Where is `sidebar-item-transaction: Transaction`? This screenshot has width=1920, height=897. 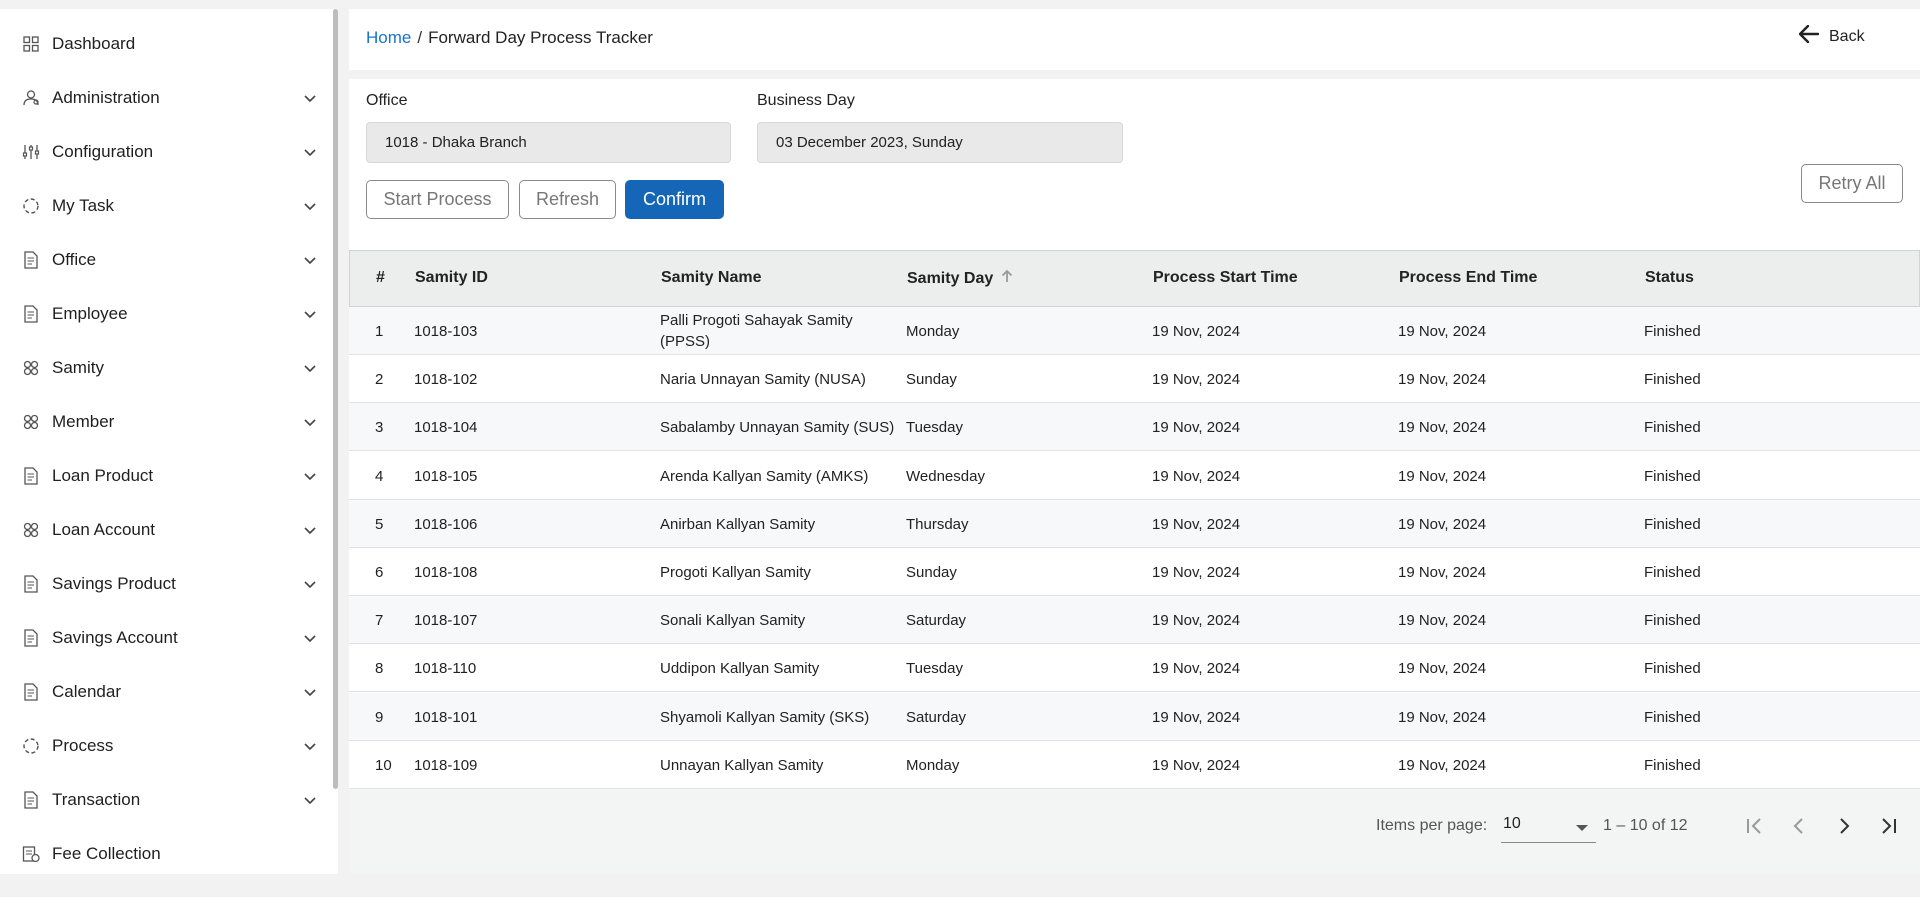
sidebar-item-transaction: Transaction is located at coordinates (165, 800).